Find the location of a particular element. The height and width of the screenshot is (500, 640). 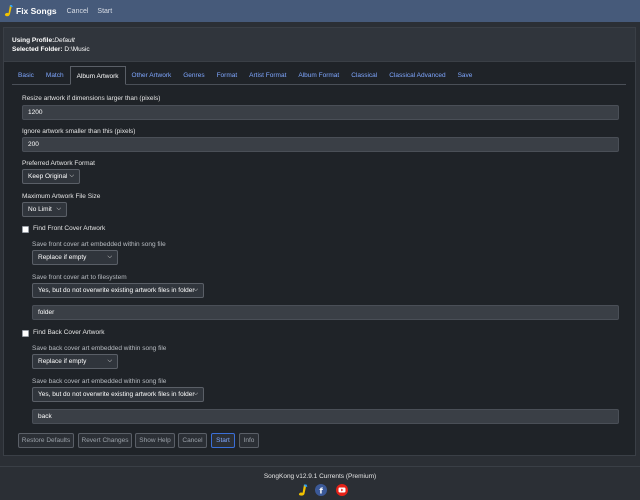

back-embed-value: Replace if empty is located at coordinates (62, 361).